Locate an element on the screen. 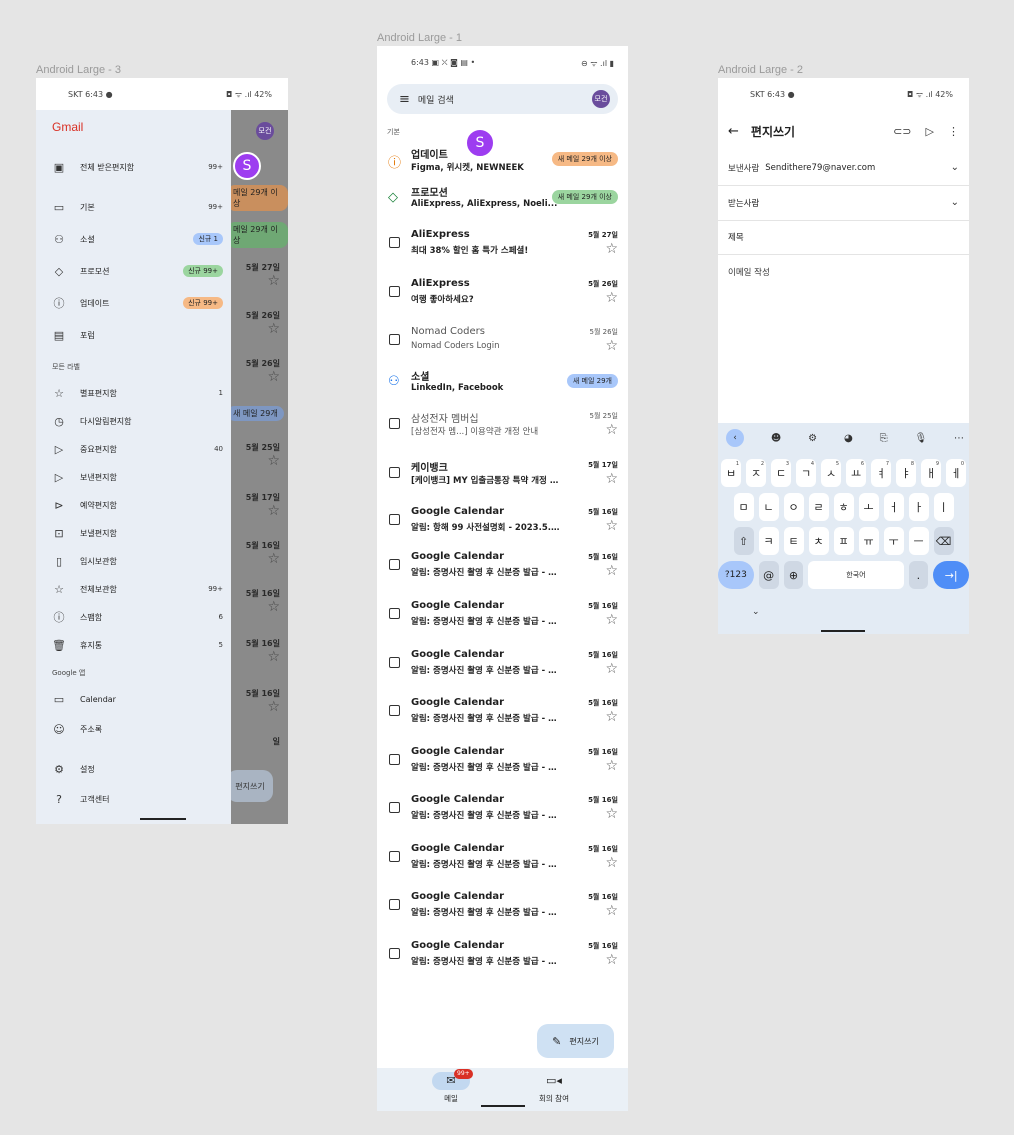  drawer-item-calendar: ▭ Calendar is located at coordinates (137, 699).